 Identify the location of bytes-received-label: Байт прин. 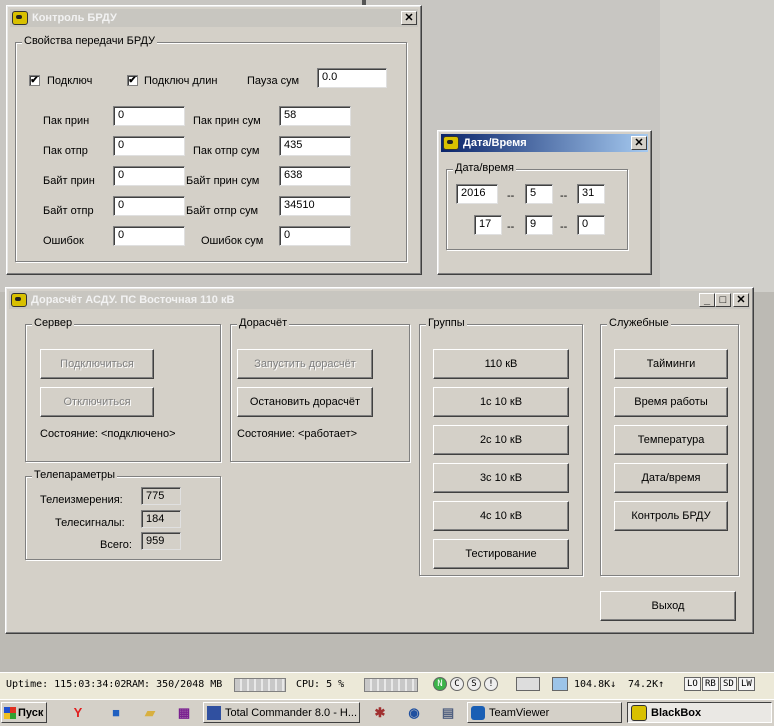
(69, 181).